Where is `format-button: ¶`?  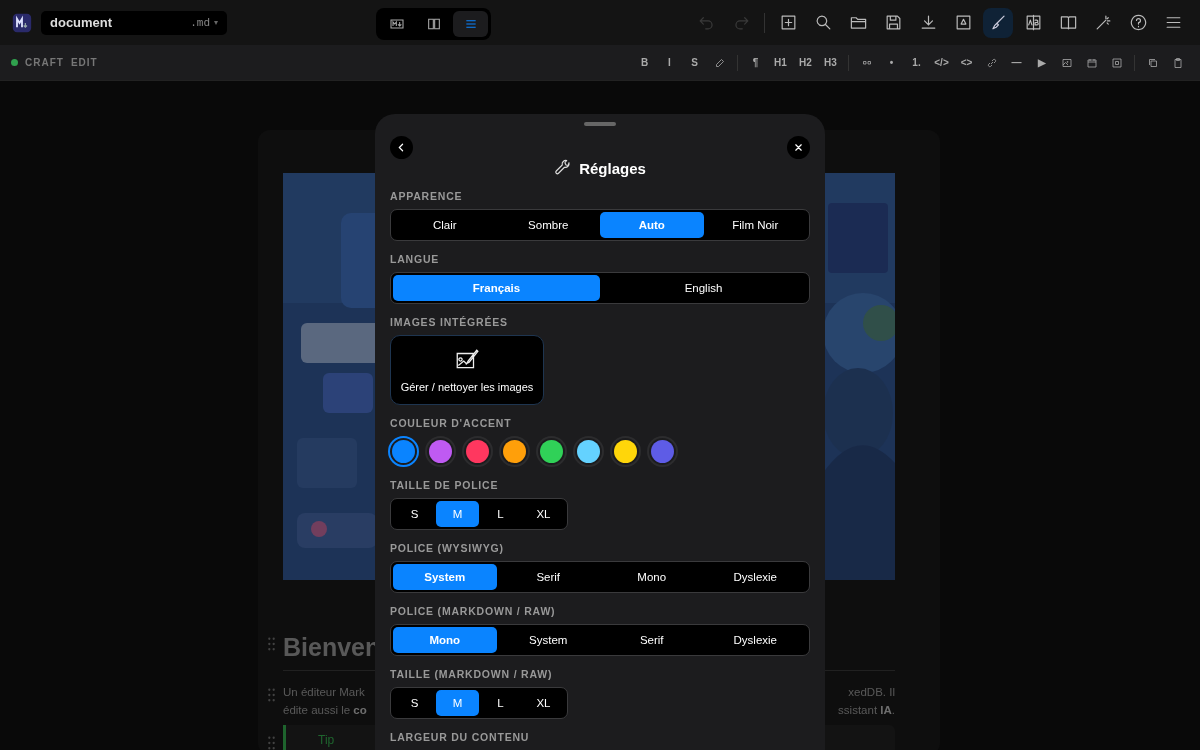 format-button: ¶ is located at coordinates (755, 62).